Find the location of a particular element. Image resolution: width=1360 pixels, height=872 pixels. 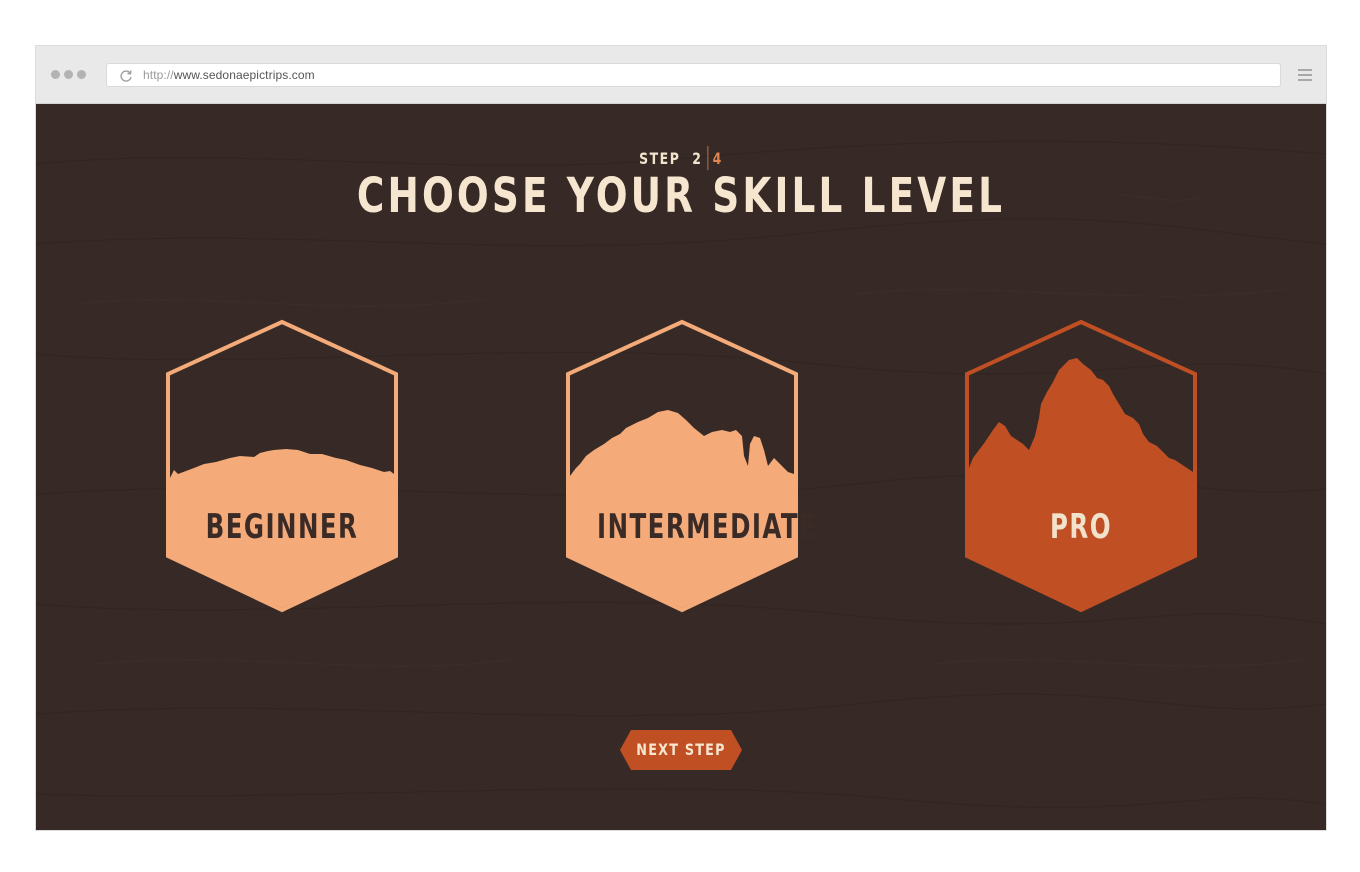

hamburger-menu-icon is located at coordinates (1305, 75).